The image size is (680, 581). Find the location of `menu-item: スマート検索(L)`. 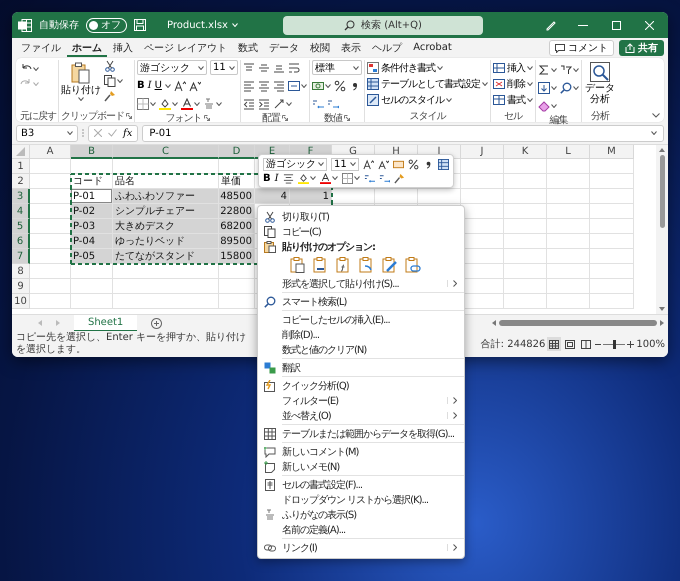

menu-item: スマート検索(L) is located at coordinates (361, 301).